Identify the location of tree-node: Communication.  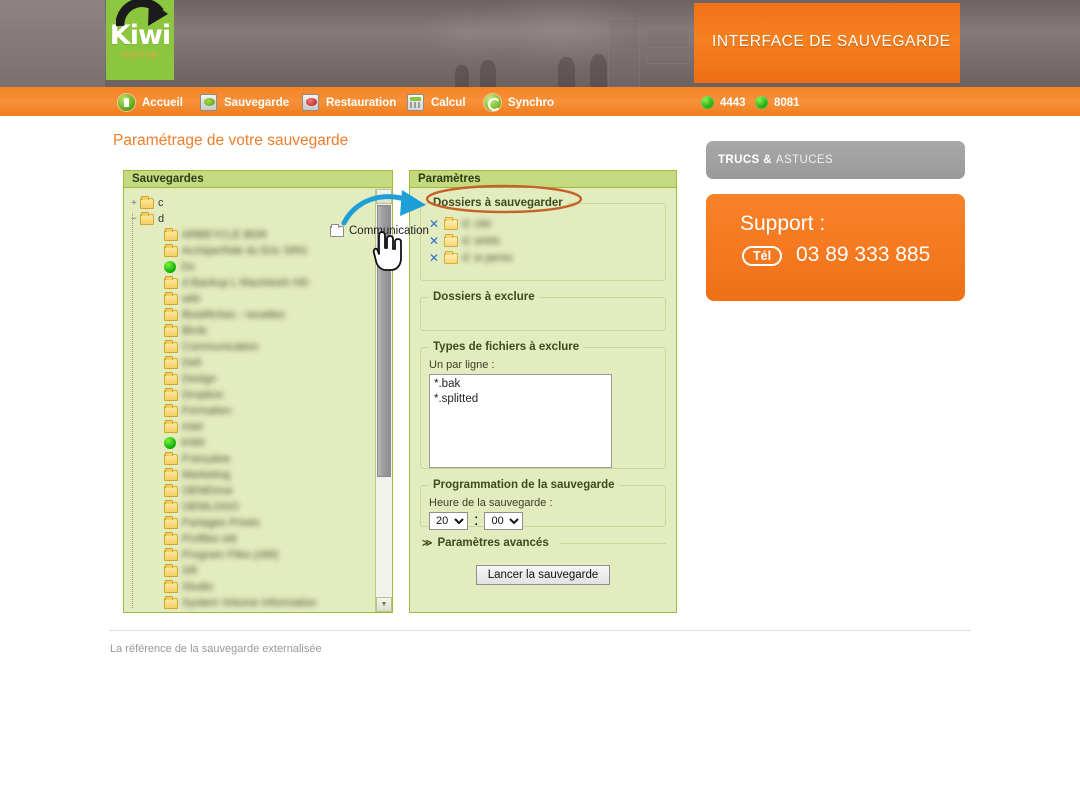
(252, 347).